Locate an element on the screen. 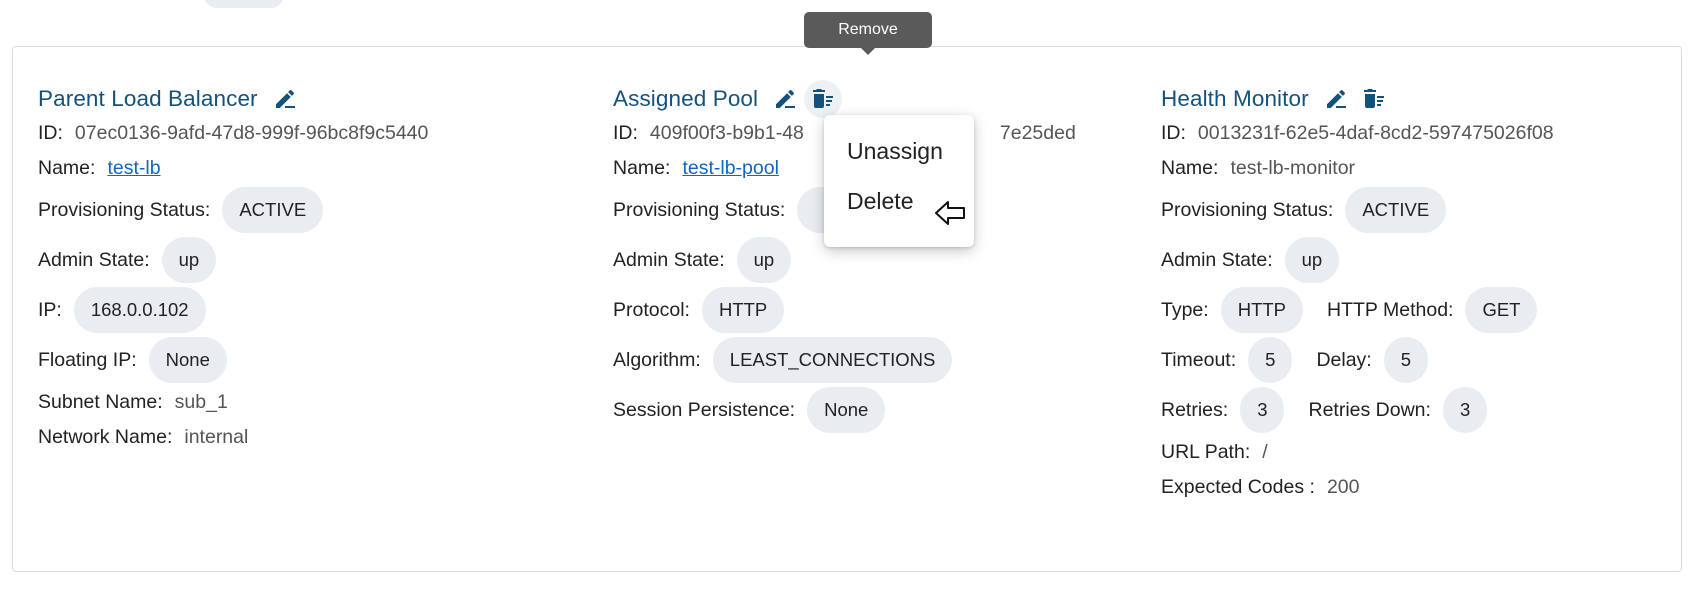 The width and height of the screenshot is (1696, 590). algorithm-chip: LEAST_CONNECTIONS is located at coordinates (832, 360).